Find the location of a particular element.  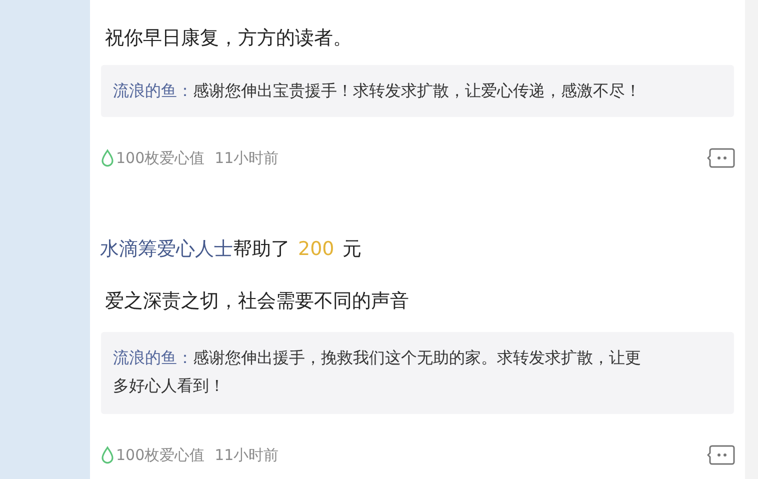

donation-amount: 200 is located at coordinates (316, 249).